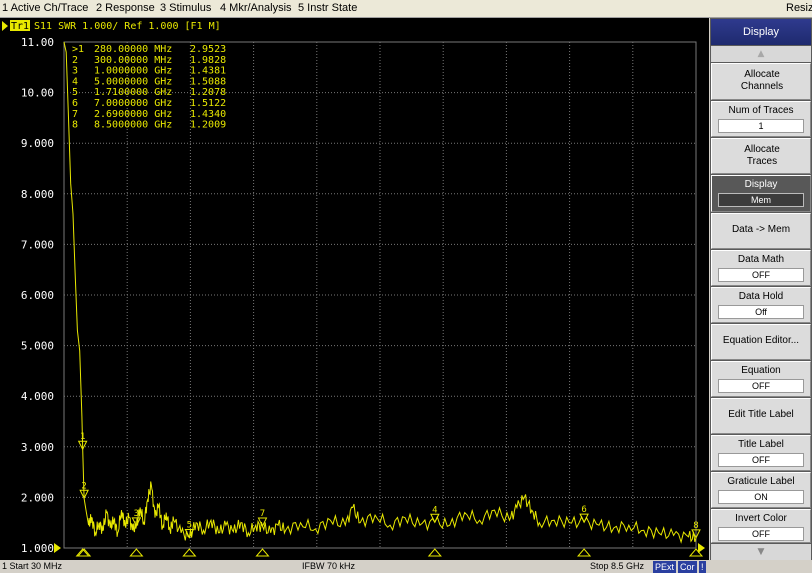 The image size is (812, 573). What do you see at coordinates (208, 71) in the screenshot?
I see `marker-table-value: 1.4381` at bounding box center [208, 71].